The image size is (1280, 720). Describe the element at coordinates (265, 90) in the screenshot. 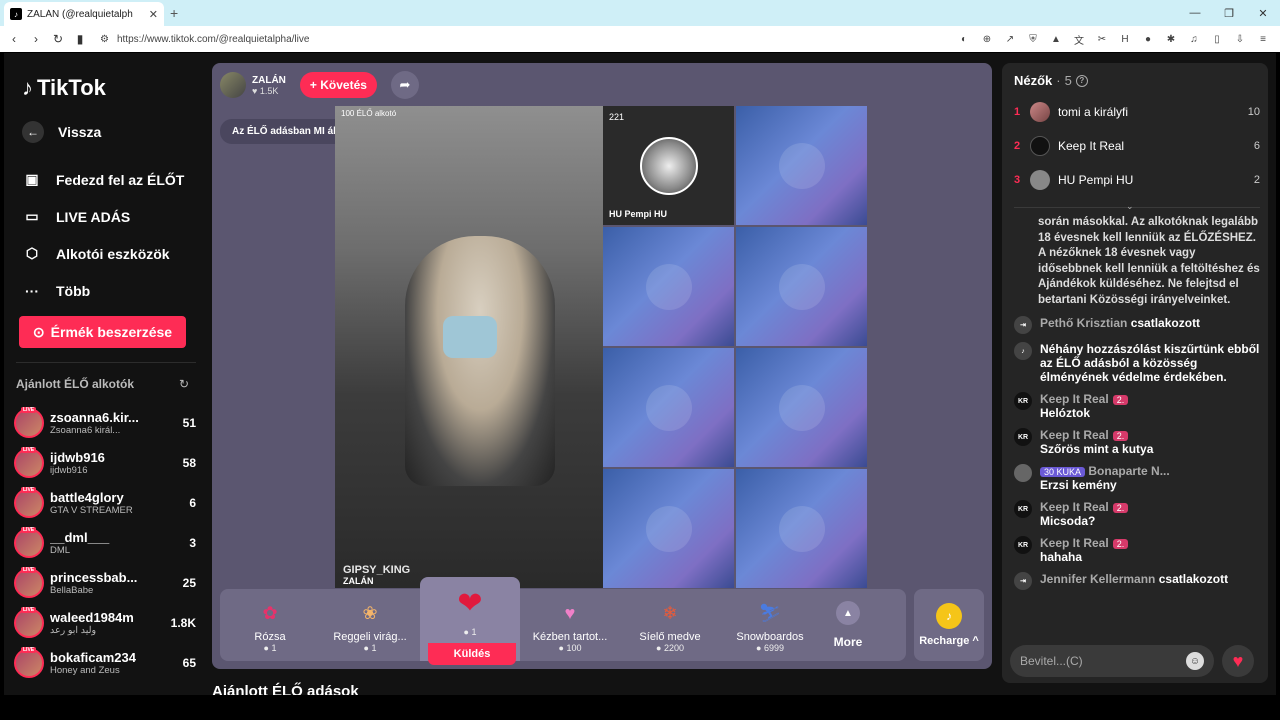

I see `host-likes: ♥ 1.5K` at that location.